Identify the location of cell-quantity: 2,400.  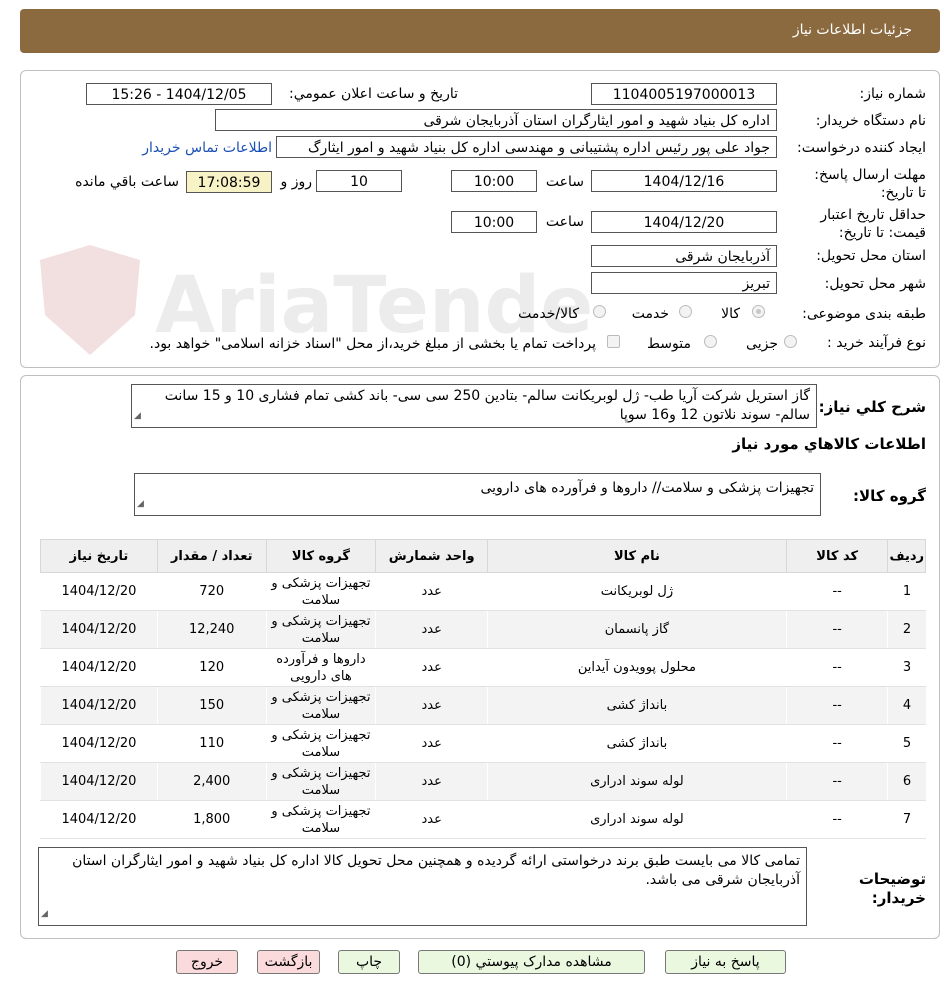
(211, 781).